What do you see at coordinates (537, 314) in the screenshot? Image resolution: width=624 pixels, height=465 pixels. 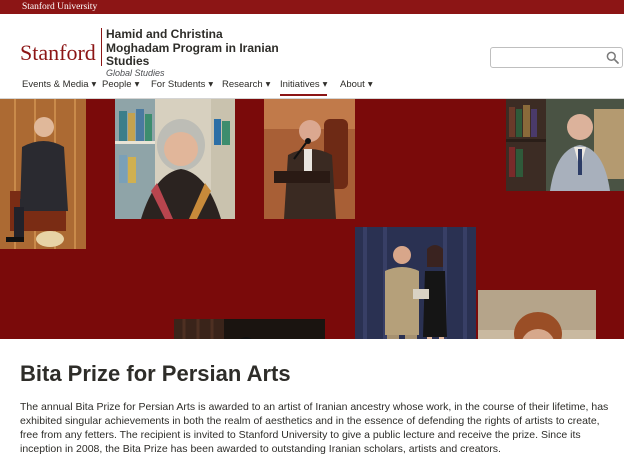 I see `laureate-photo-woman-headscarf` at bounding box center [537, 314].